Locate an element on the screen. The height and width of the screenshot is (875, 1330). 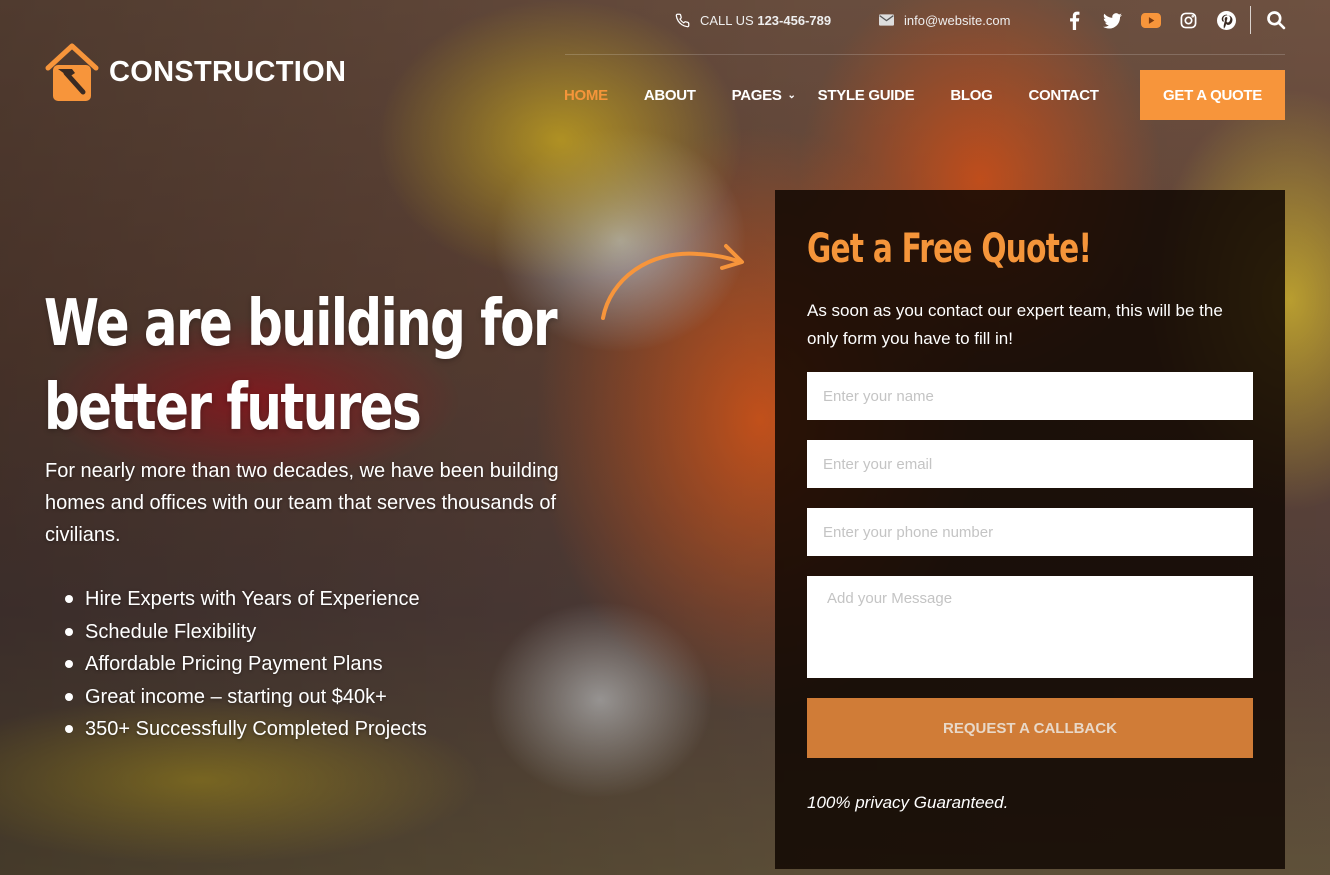
call-us-text: CALL US 123-456-789 is located at coordinates (765, 20).